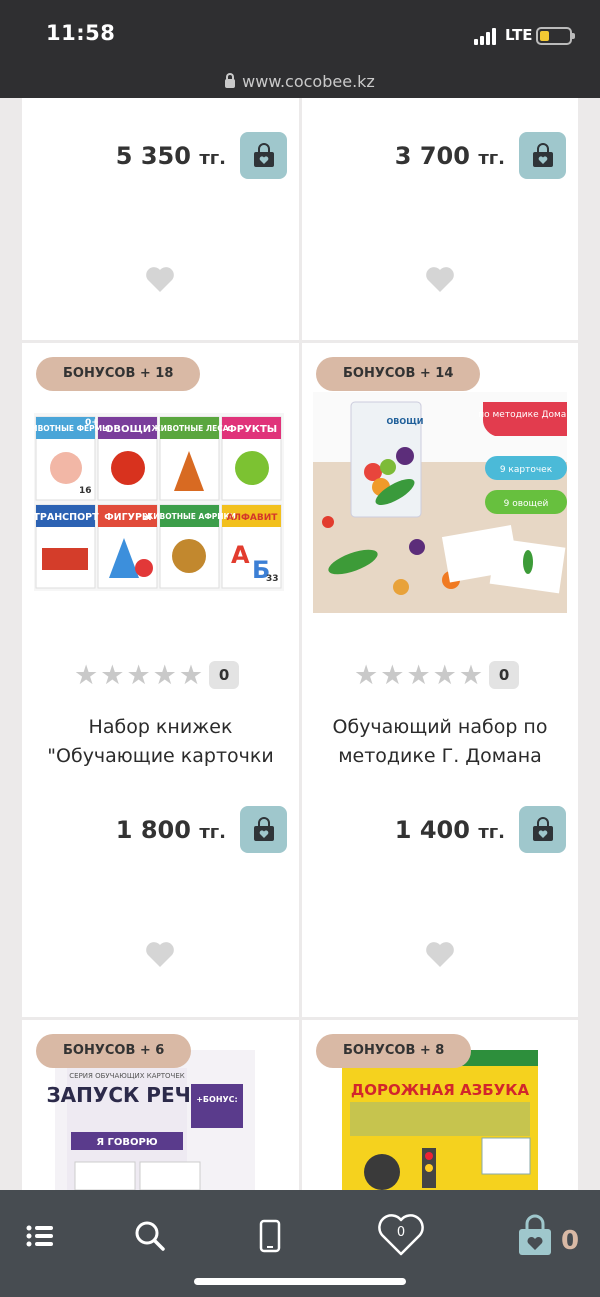 This screenshot has width=600, height=1297. Describe the element at coordinates (440, 1090) in the screenshot. I see `cover-title: ДОРОЖНАЯ АЗБУКА` at that location.